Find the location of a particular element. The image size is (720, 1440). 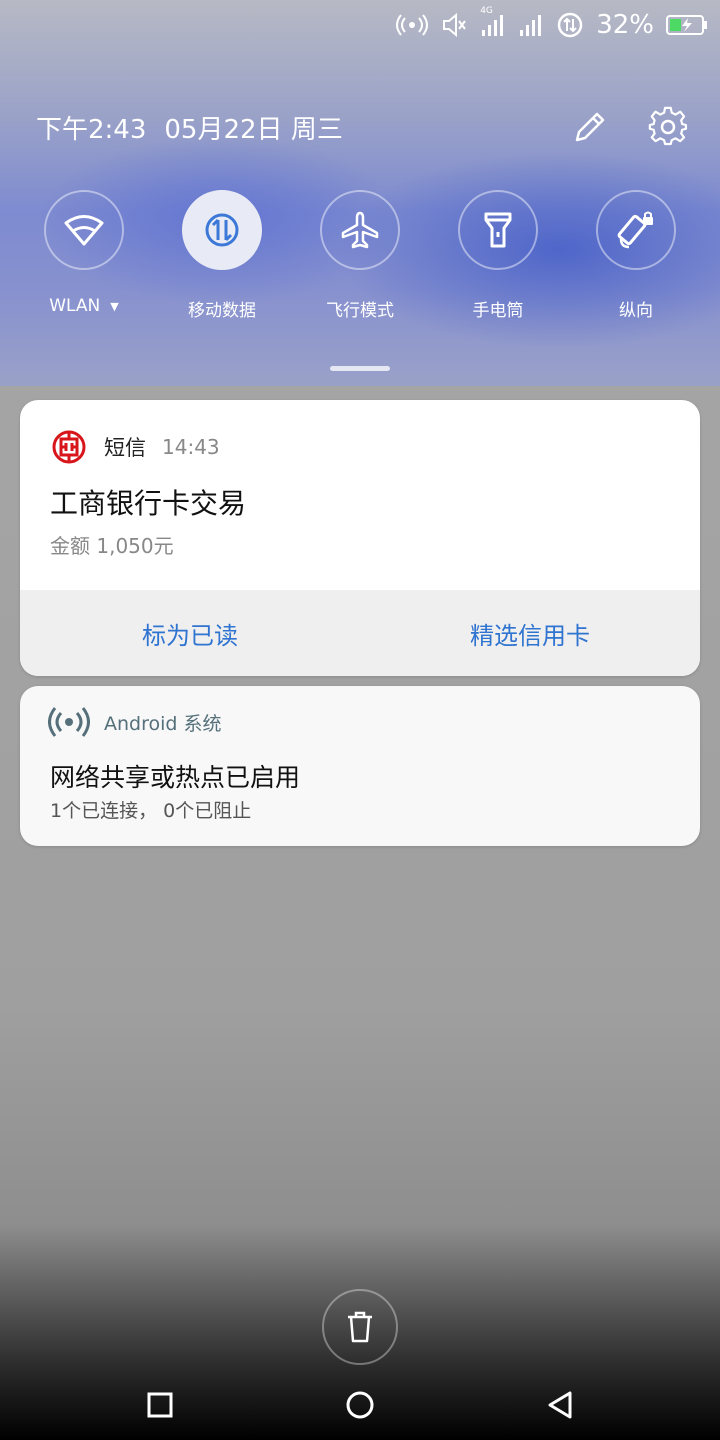

clock: 下午2:43 is located at coordinates (91, 127).